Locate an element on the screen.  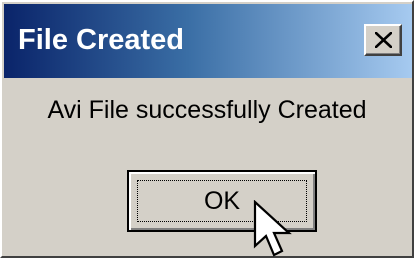
close-button is located at coordinates (383, 40).